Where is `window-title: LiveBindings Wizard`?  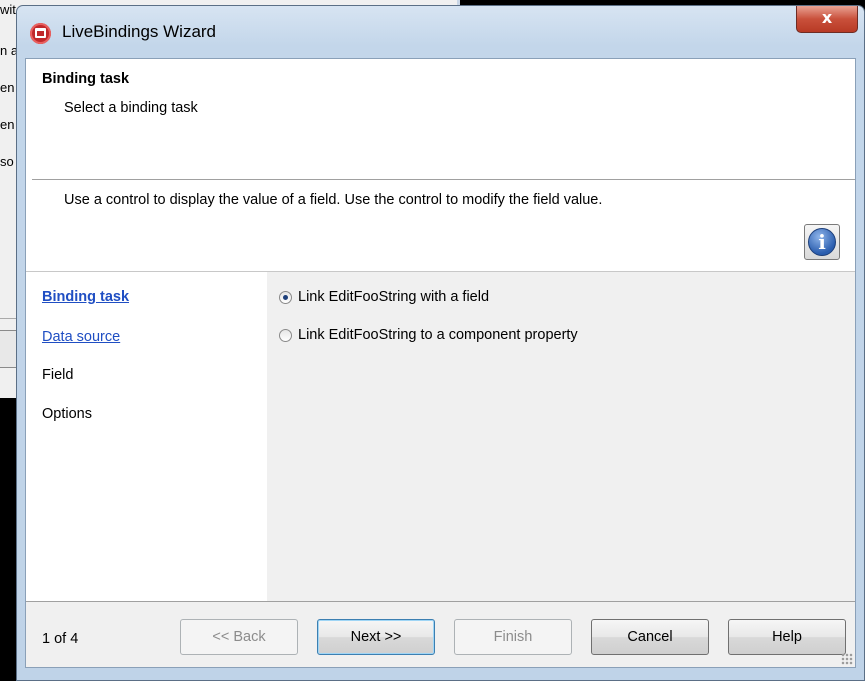 window-title: LiveBindings Wizard is located at coordinates (139, 31).